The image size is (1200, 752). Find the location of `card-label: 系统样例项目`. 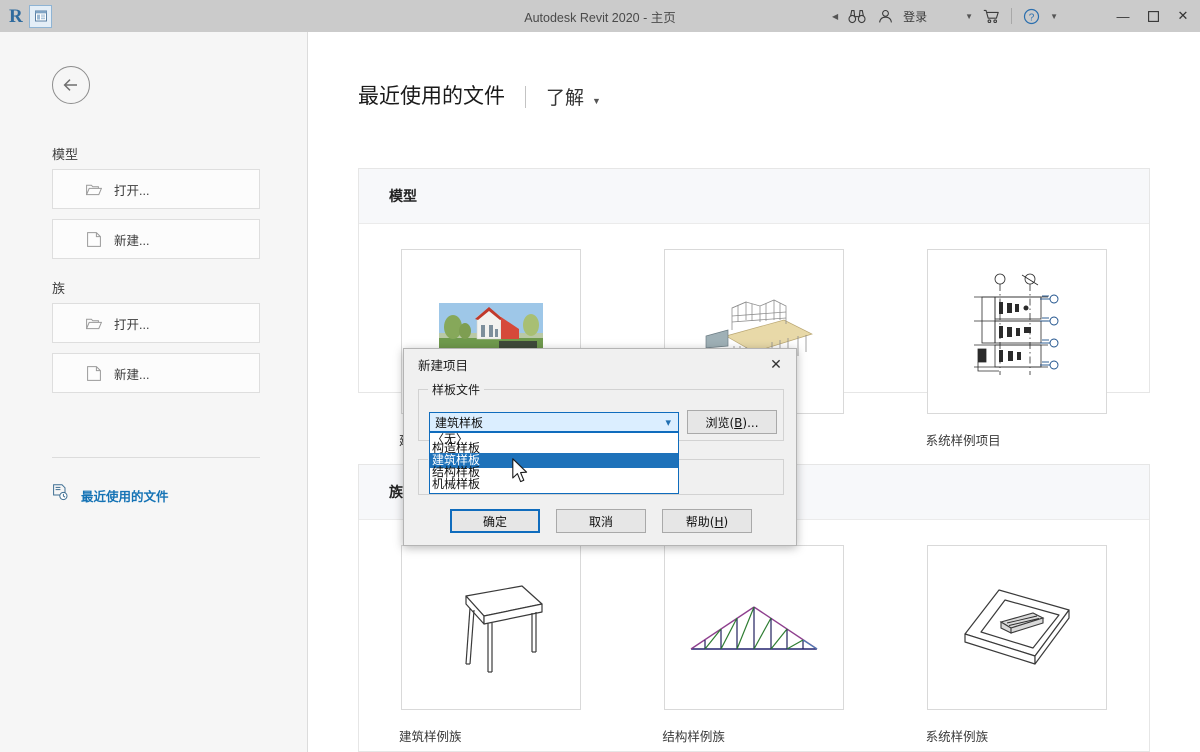

card-label: 系统样例项目 is located at coordinates (963, 441).